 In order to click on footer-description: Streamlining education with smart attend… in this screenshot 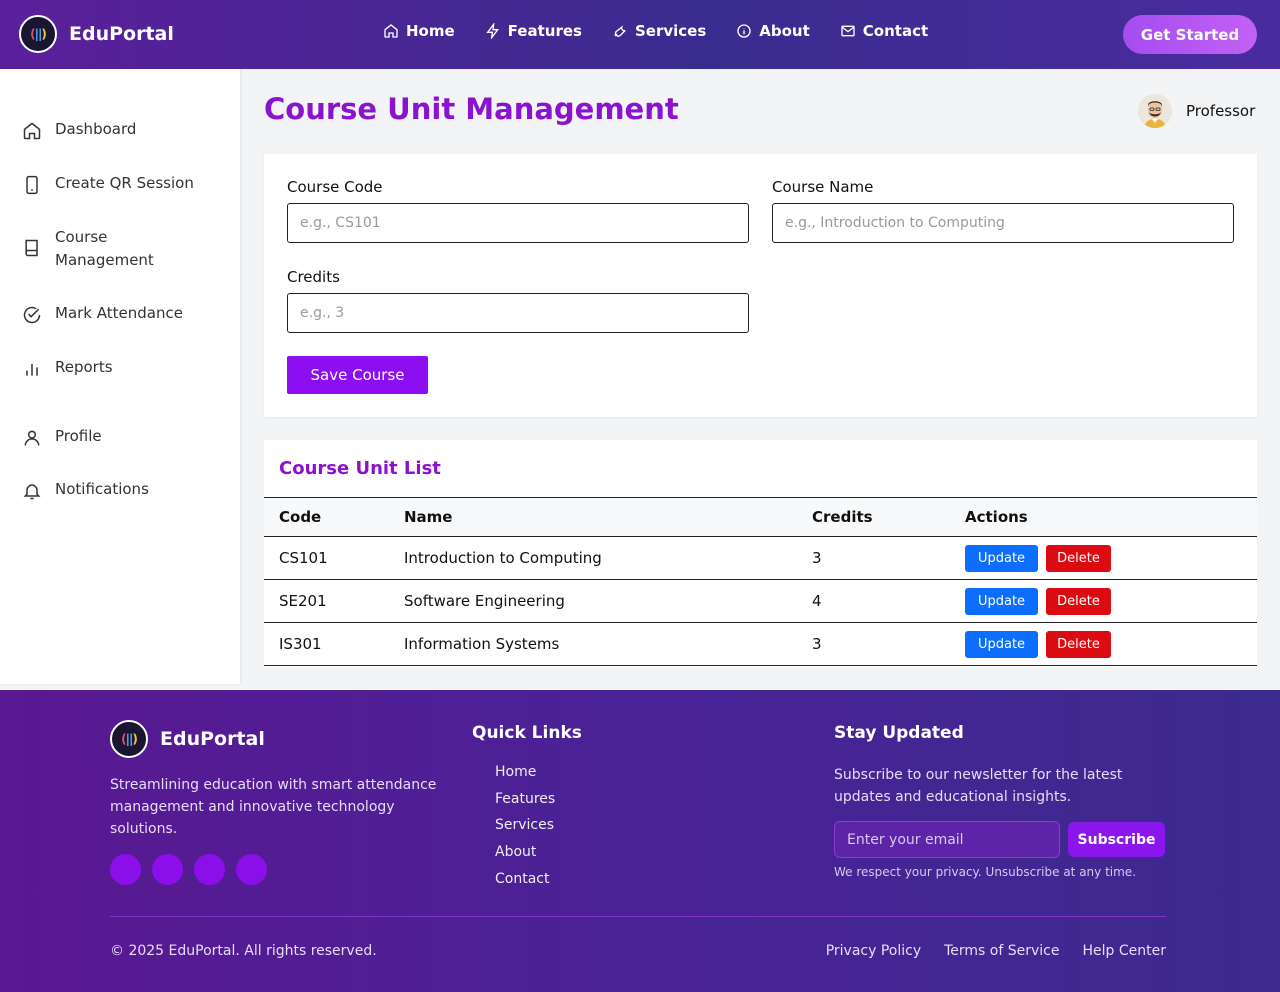, I will do `click(273, 807)`.